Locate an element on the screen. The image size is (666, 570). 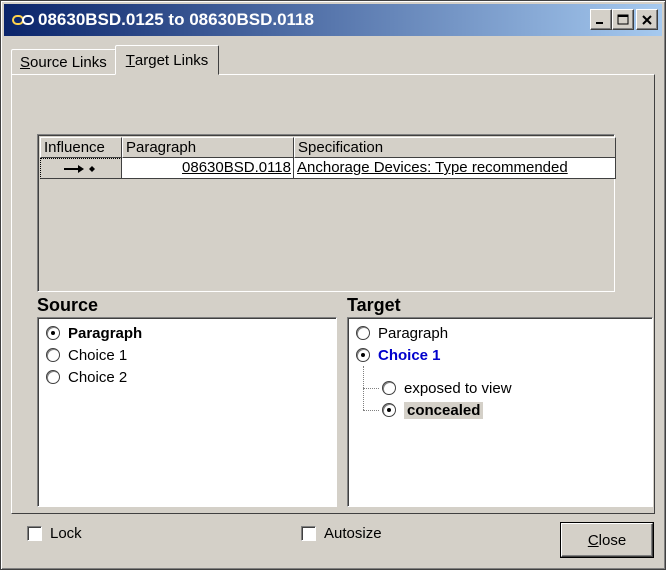
target-item-label: exposed to view is located at coordinates (458, 388).